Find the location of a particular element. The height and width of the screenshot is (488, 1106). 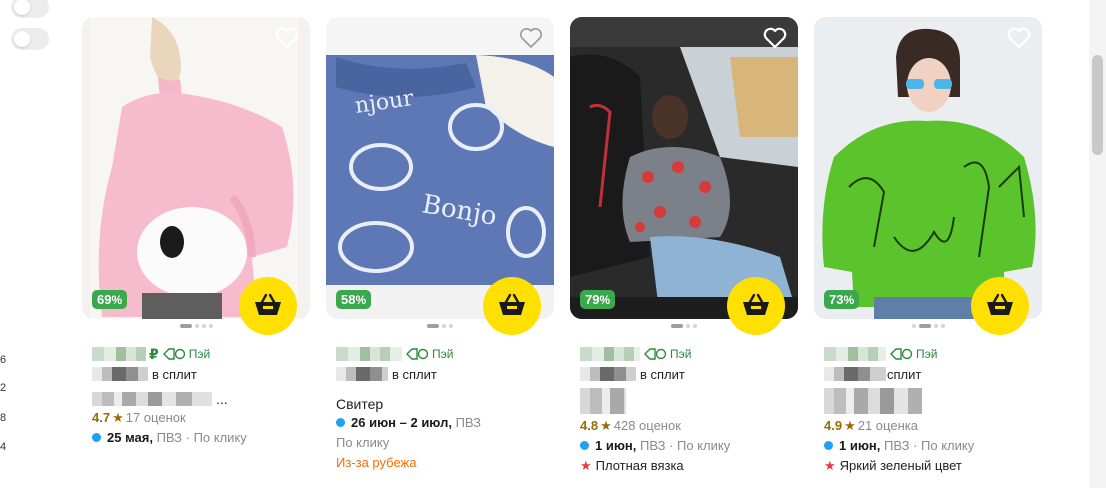

scrollbar-thumb is located at coordinates (1097, 105).